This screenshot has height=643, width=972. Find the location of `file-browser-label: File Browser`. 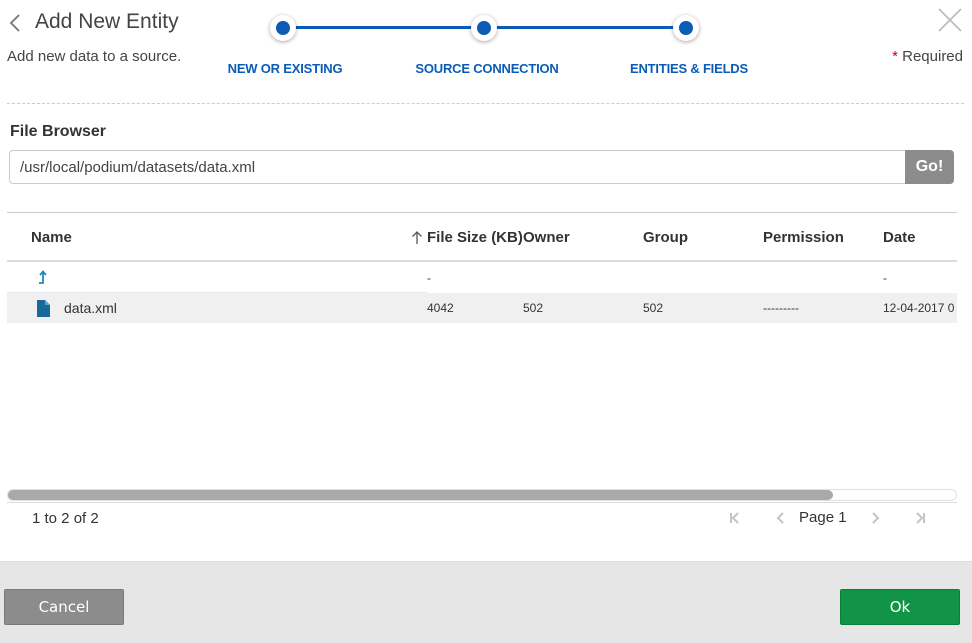

file-browser-label: File Browser is located at coordinates (58, 131).